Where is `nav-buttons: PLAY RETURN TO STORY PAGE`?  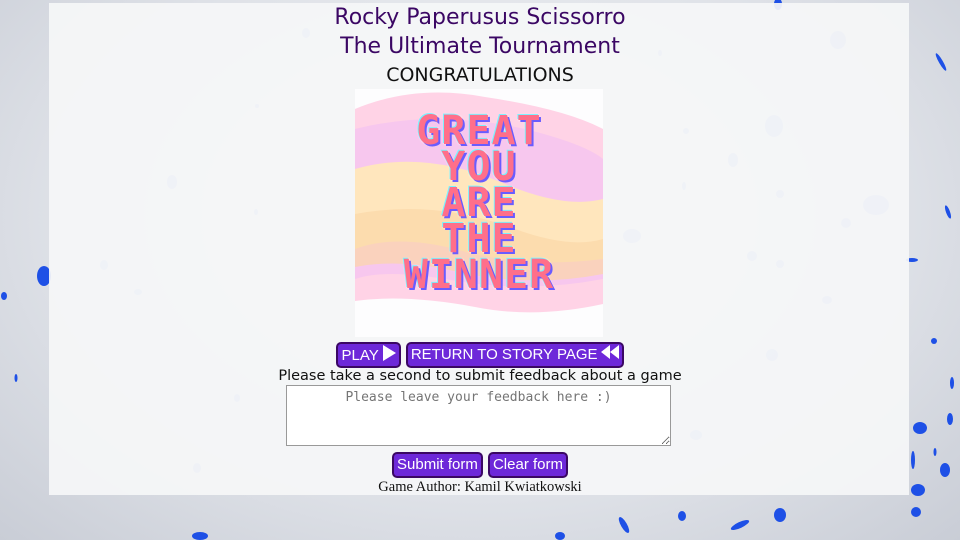 nav-buttons: PLAY RETURN TO STORY PAGE is located at coordinates (480, 355).